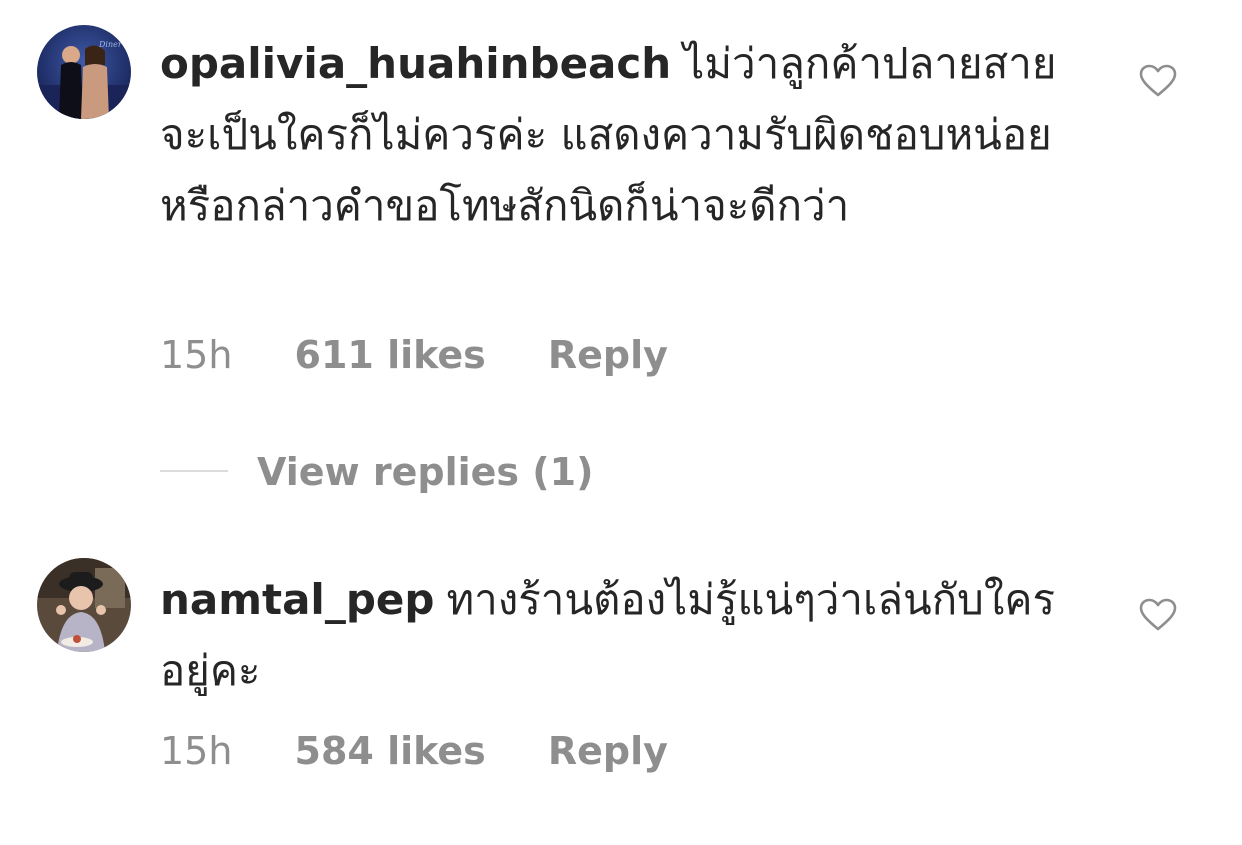  Describe the element at coordinates (390, 355) in the screenshot. I see `comment-likes-count: 611 likes` at that location.